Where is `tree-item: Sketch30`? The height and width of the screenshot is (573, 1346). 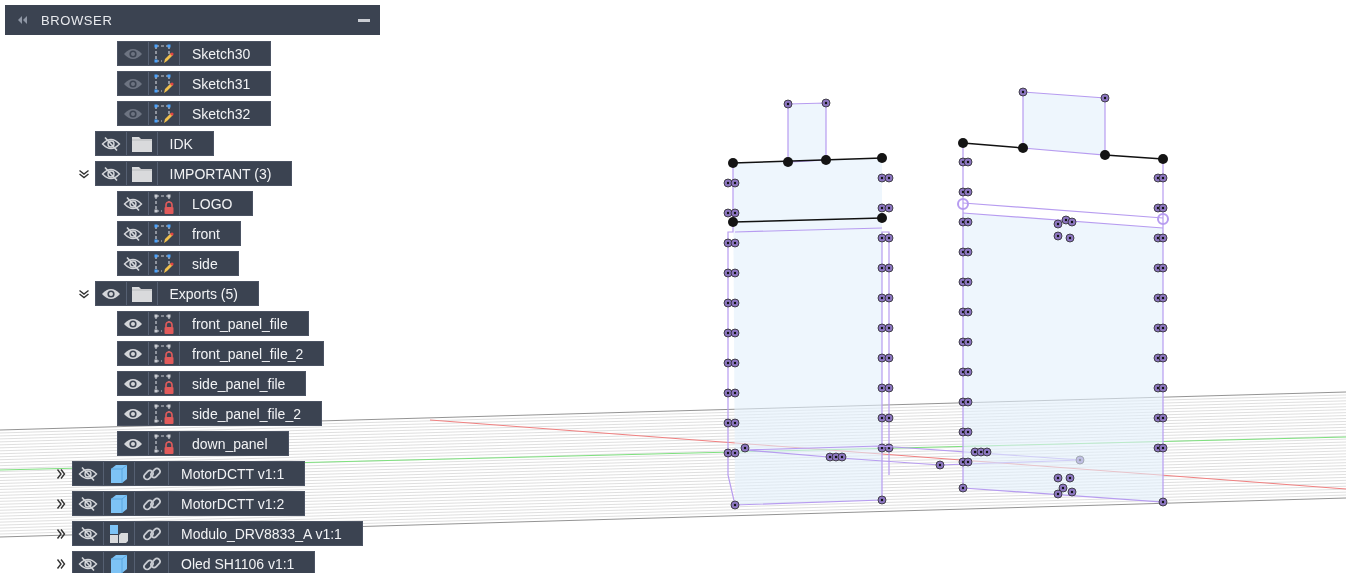
tree-item: Sketch30 is located at coordinates (194, 53).